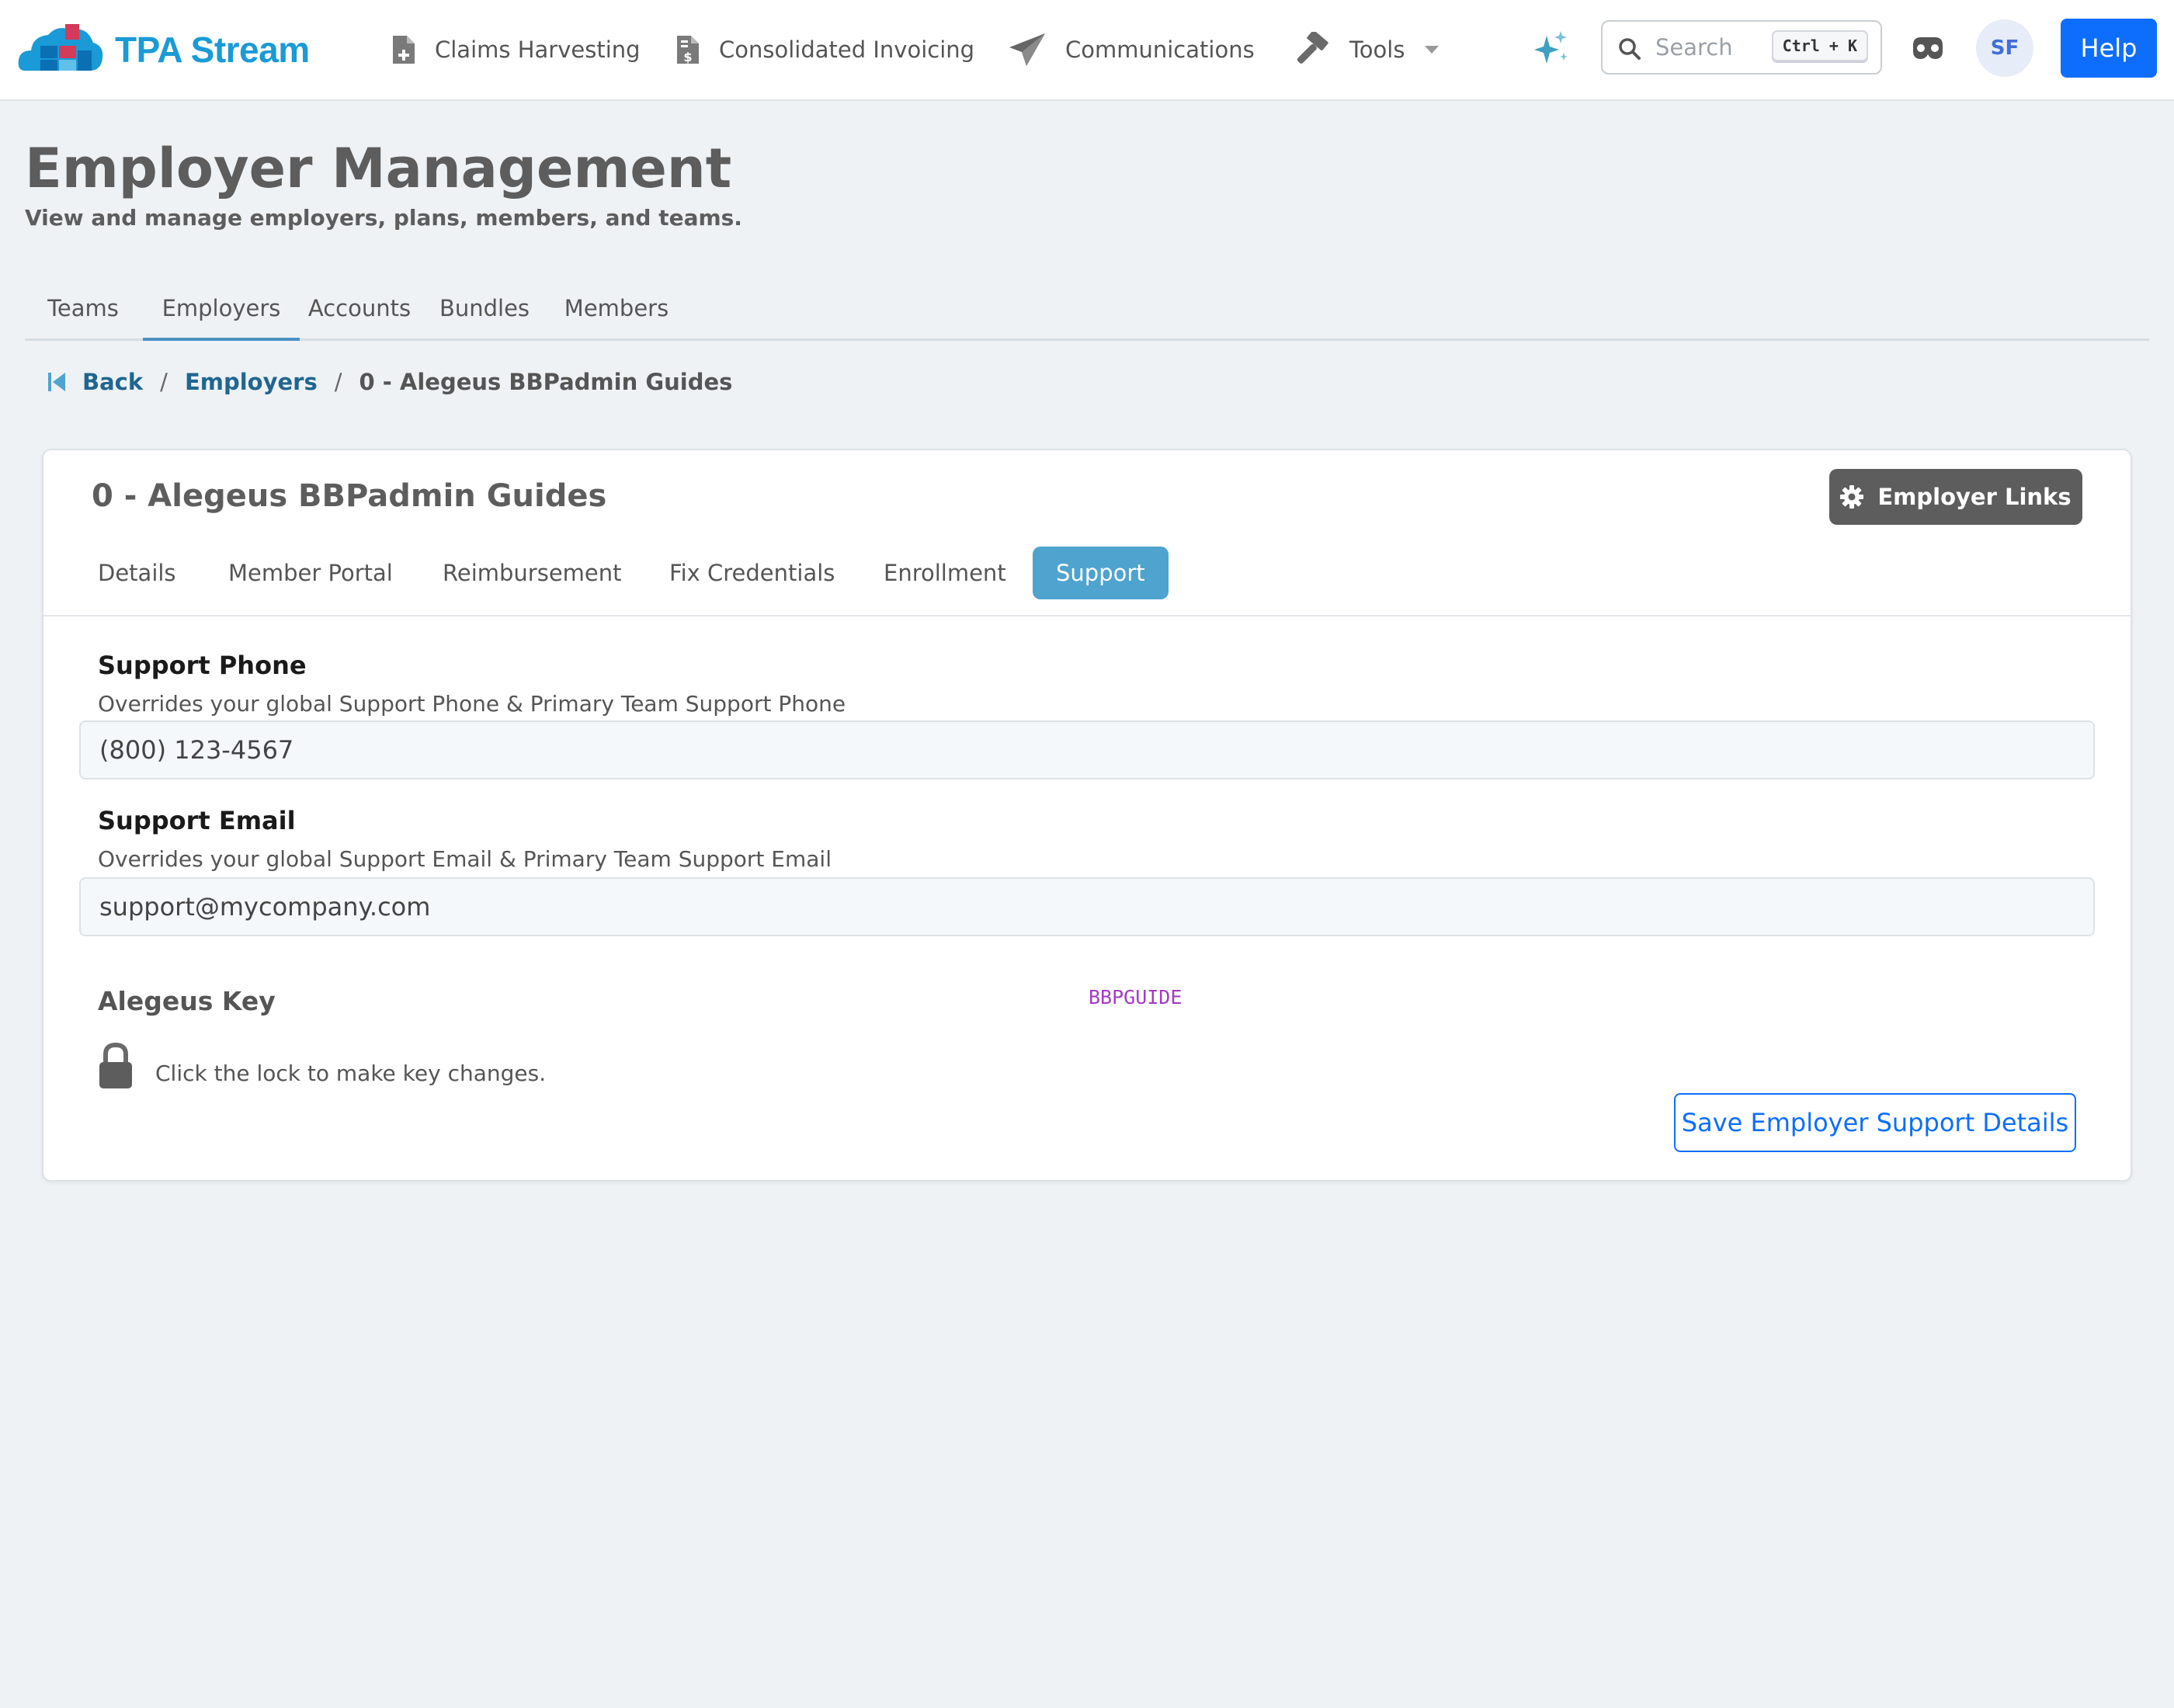  Describe the element at coordinates (1377, 49) in the screenshot. I see `nav-label: Tools` at that location.